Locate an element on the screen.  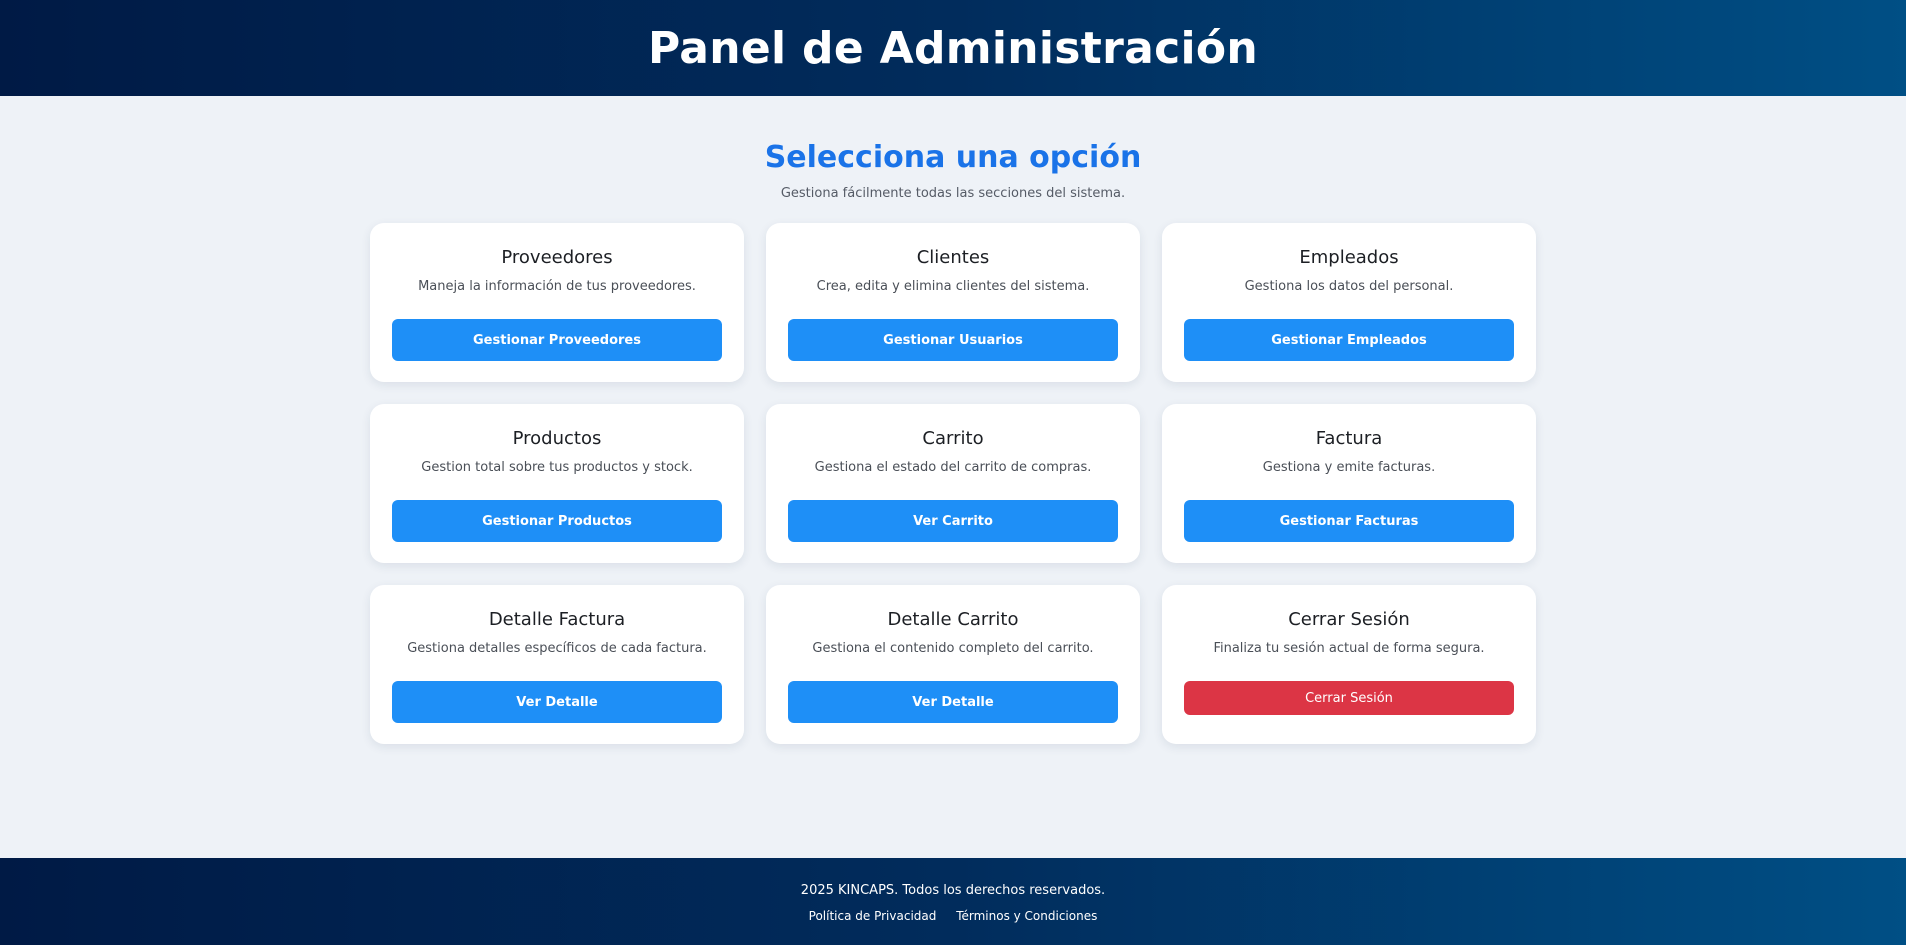
terms-conditions-link: Términos y Condiciones is located at coordinates (1026, 916).